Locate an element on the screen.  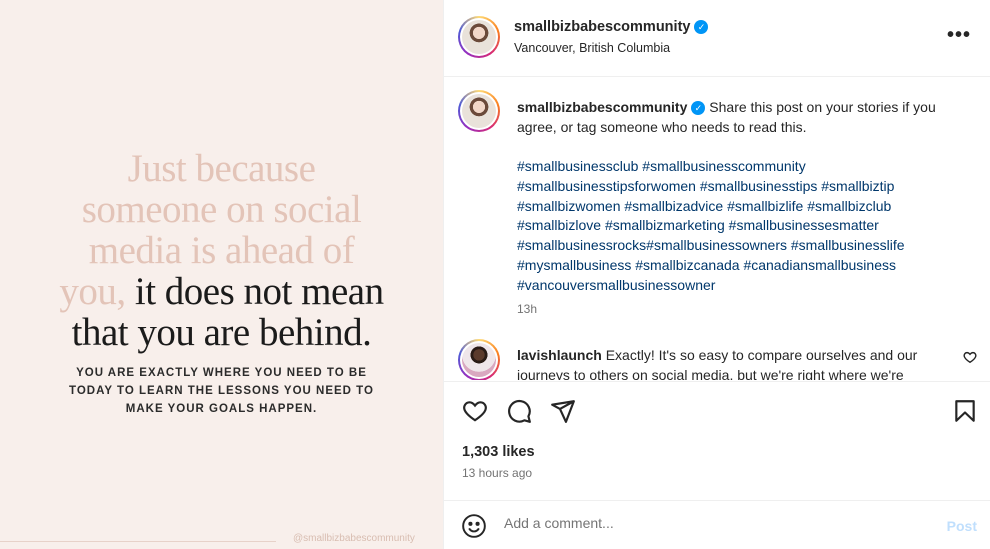
post-location: Vancouver, British Columbia is located at coordinates (592, 48).